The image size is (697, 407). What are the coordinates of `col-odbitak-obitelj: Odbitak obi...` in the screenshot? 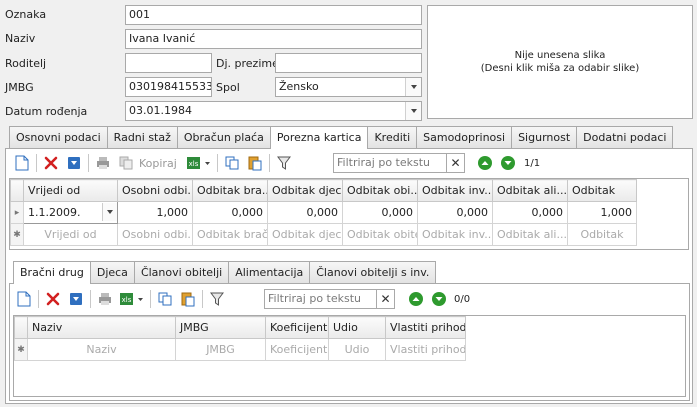 It's located at (380, 190).